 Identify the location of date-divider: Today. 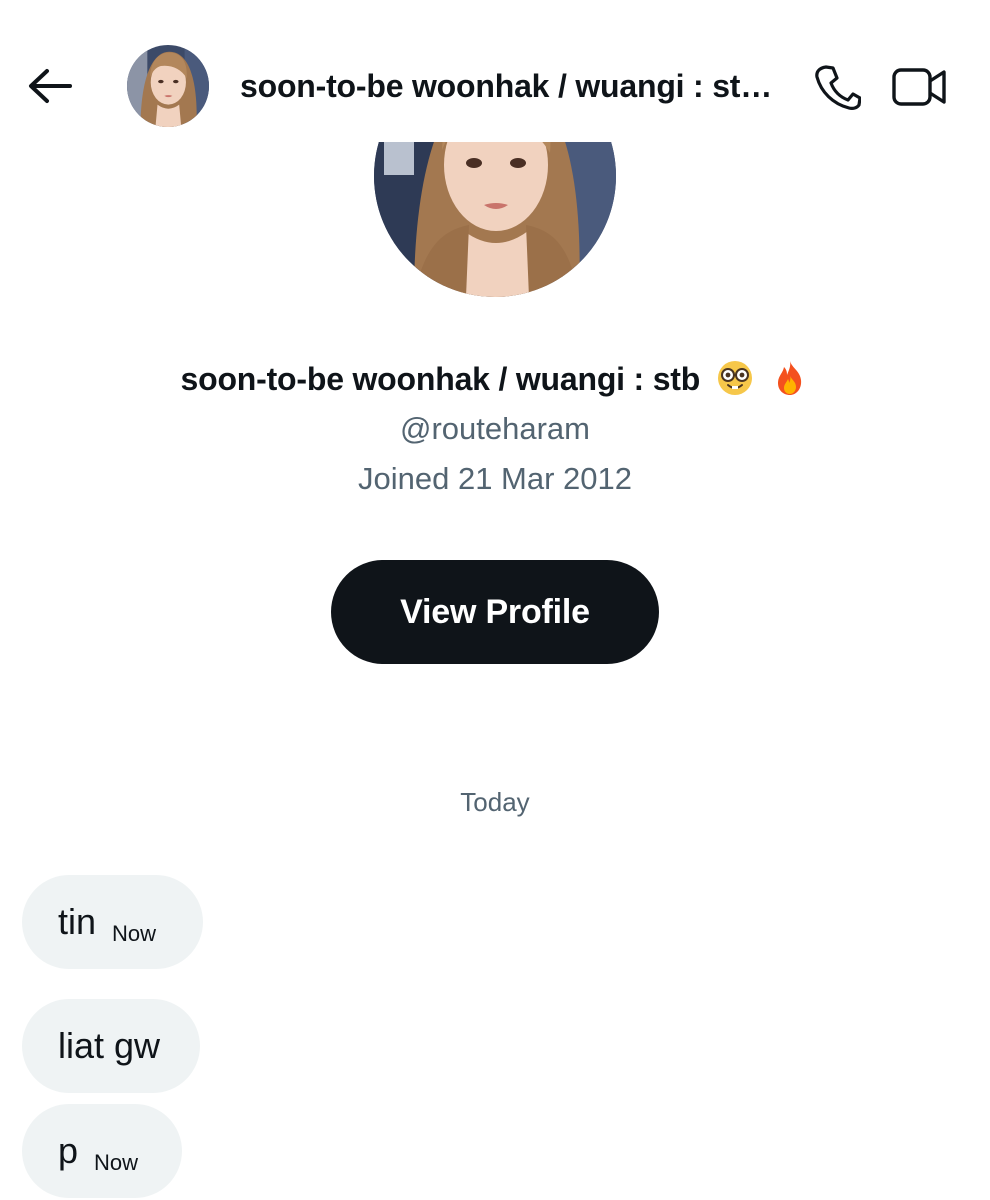
(495, 802).